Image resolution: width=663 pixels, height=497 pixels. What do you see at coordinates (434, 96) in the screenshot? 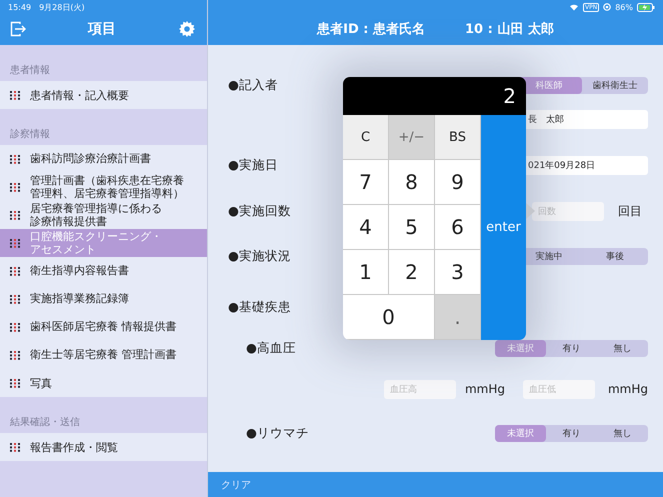
I see `keypad-display: 2` at bounding box center [434, 96].